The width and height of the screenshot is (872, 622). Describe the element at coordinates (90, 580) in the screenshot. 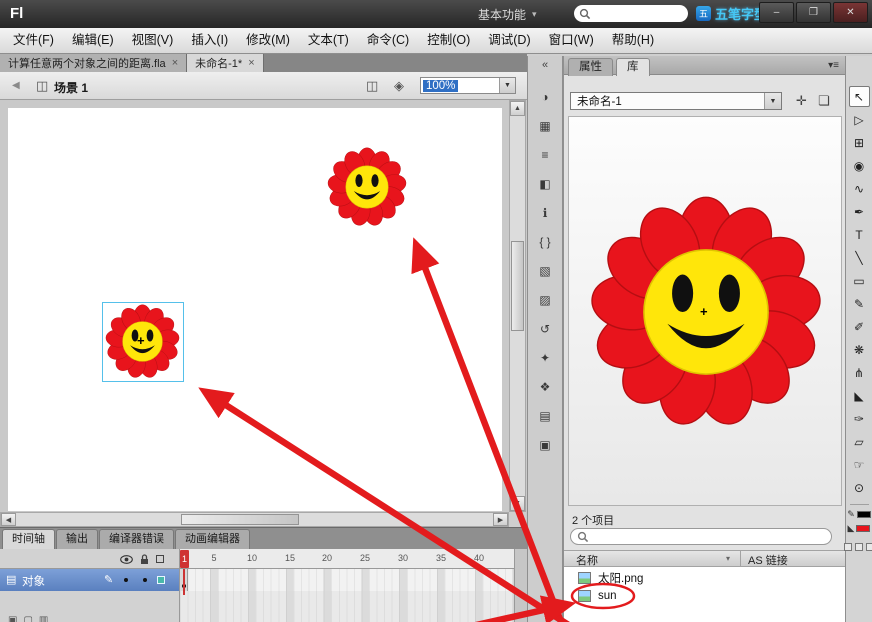

I see `timeline-layer-row: ▤ 对象 ✎` at that location.